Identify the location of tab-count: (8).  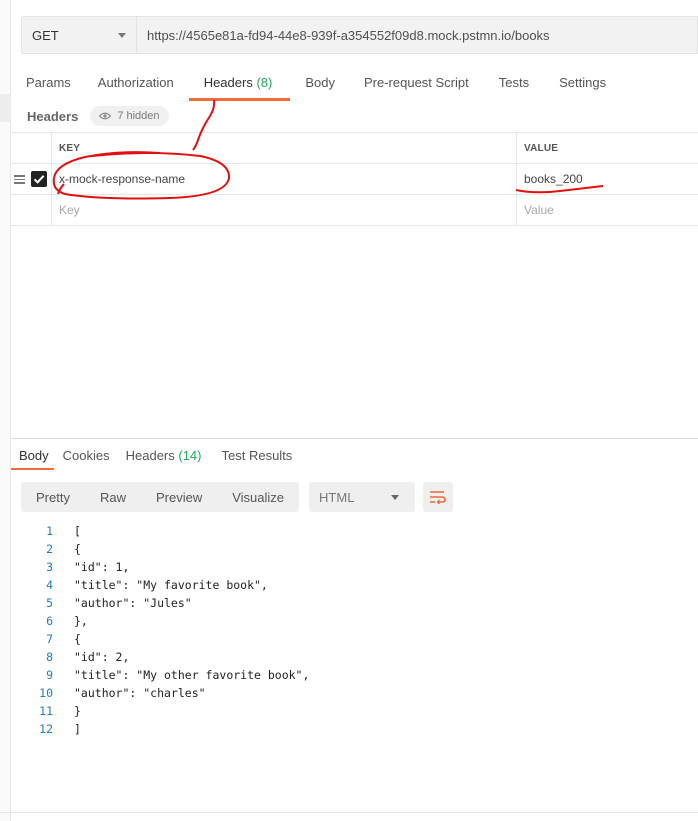
(264, 82).